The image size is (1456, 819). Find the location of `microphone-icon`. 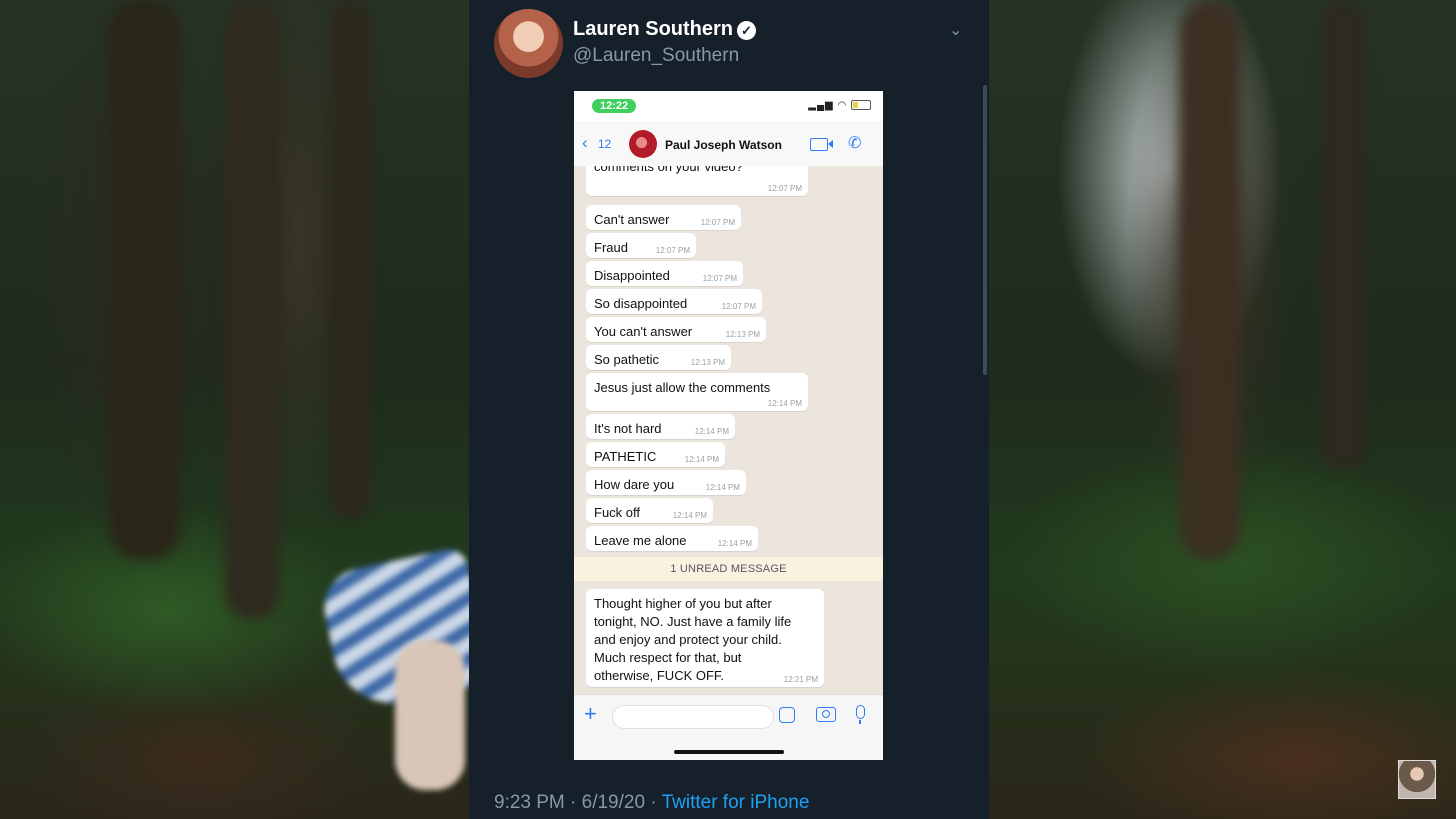

microphone-icon is located at coordinates (860, 714).